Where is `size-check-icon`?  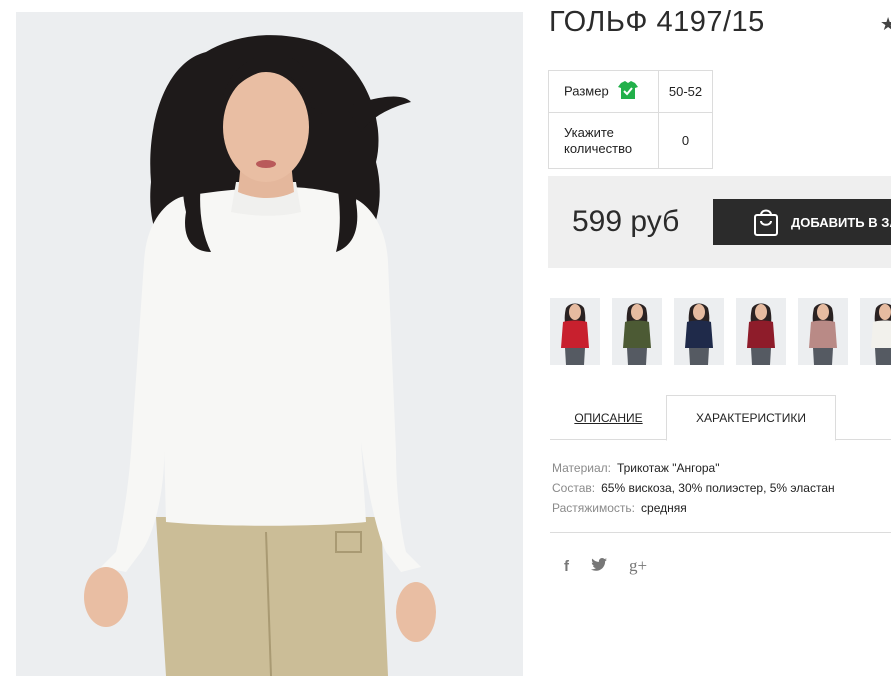
size-check-icon is located at coordinates (628, 91).